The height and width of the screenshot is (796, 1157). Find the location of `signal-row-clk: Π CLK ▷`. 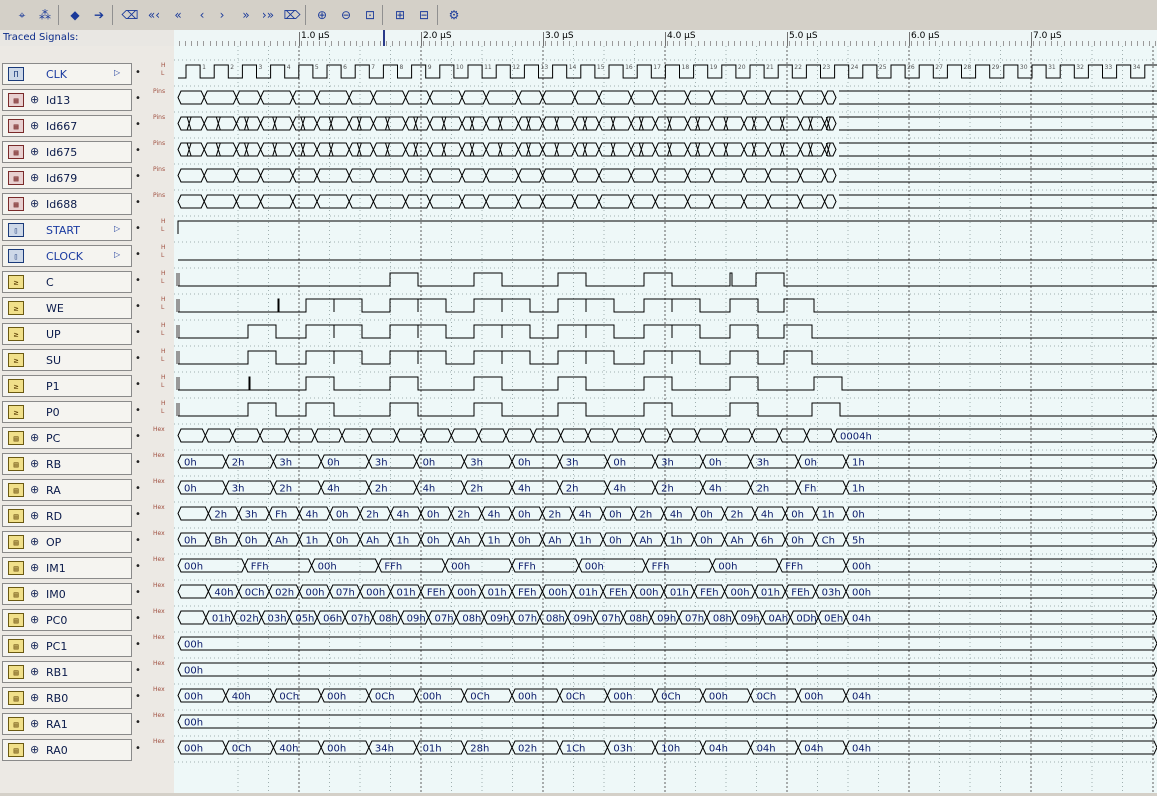

signal-row-clk: Π CLK ▷ is located at coordinates (67, 74).